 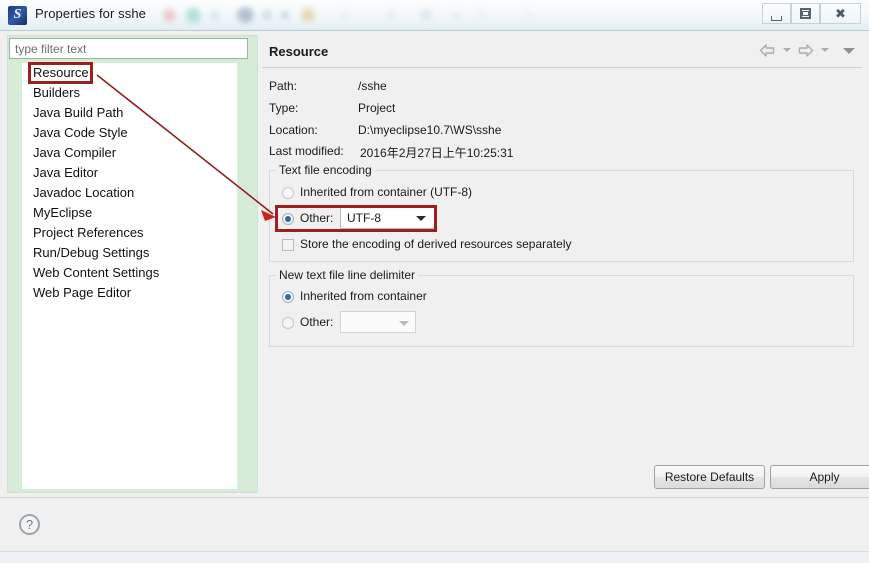 I want to click on sidebar-item-run-debug-settings: Run/Debug Settings, so click(x=91, y=253).